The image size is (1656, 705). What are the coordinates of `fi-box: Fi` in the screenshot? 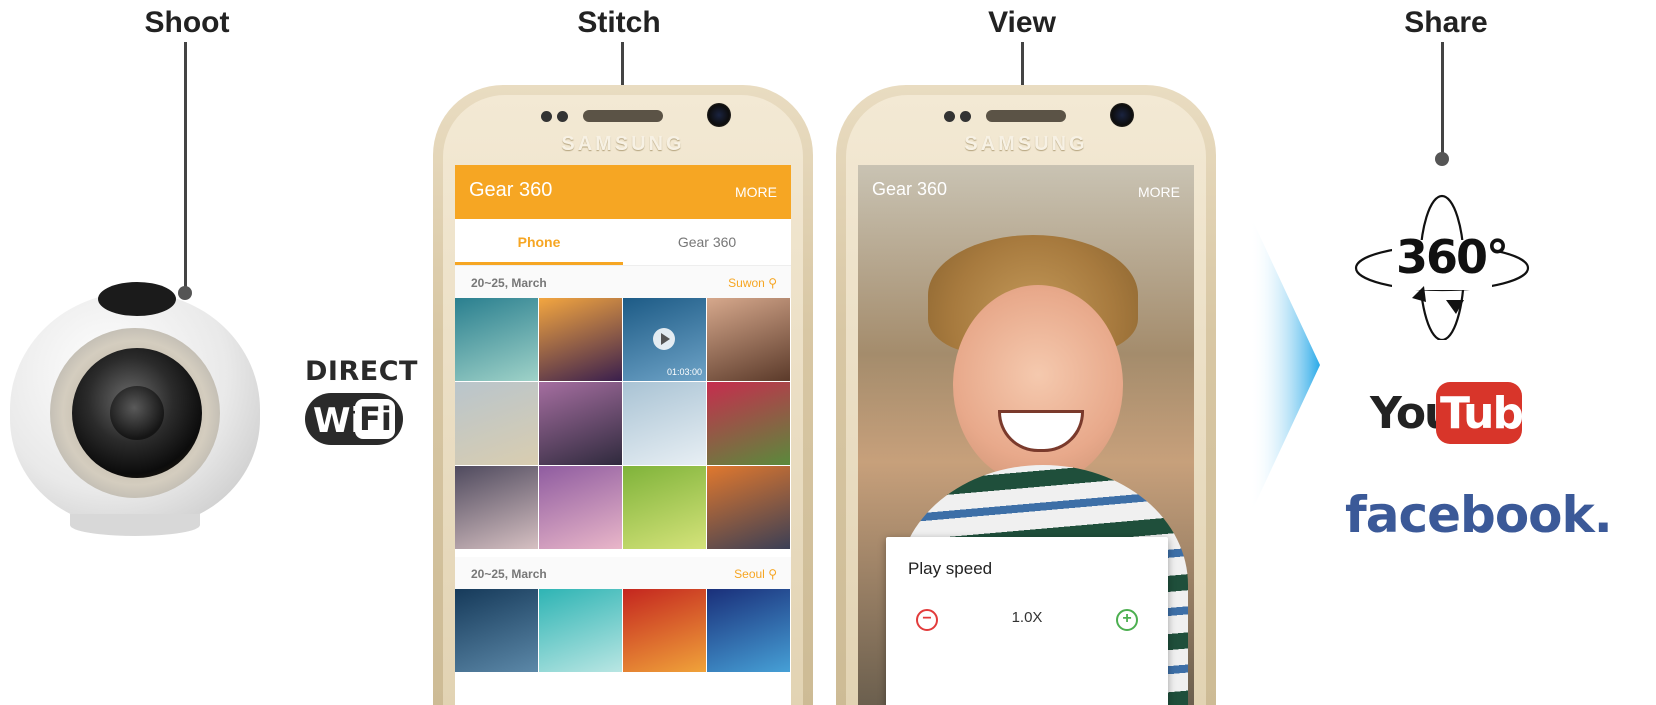 It's located at (375, 419).